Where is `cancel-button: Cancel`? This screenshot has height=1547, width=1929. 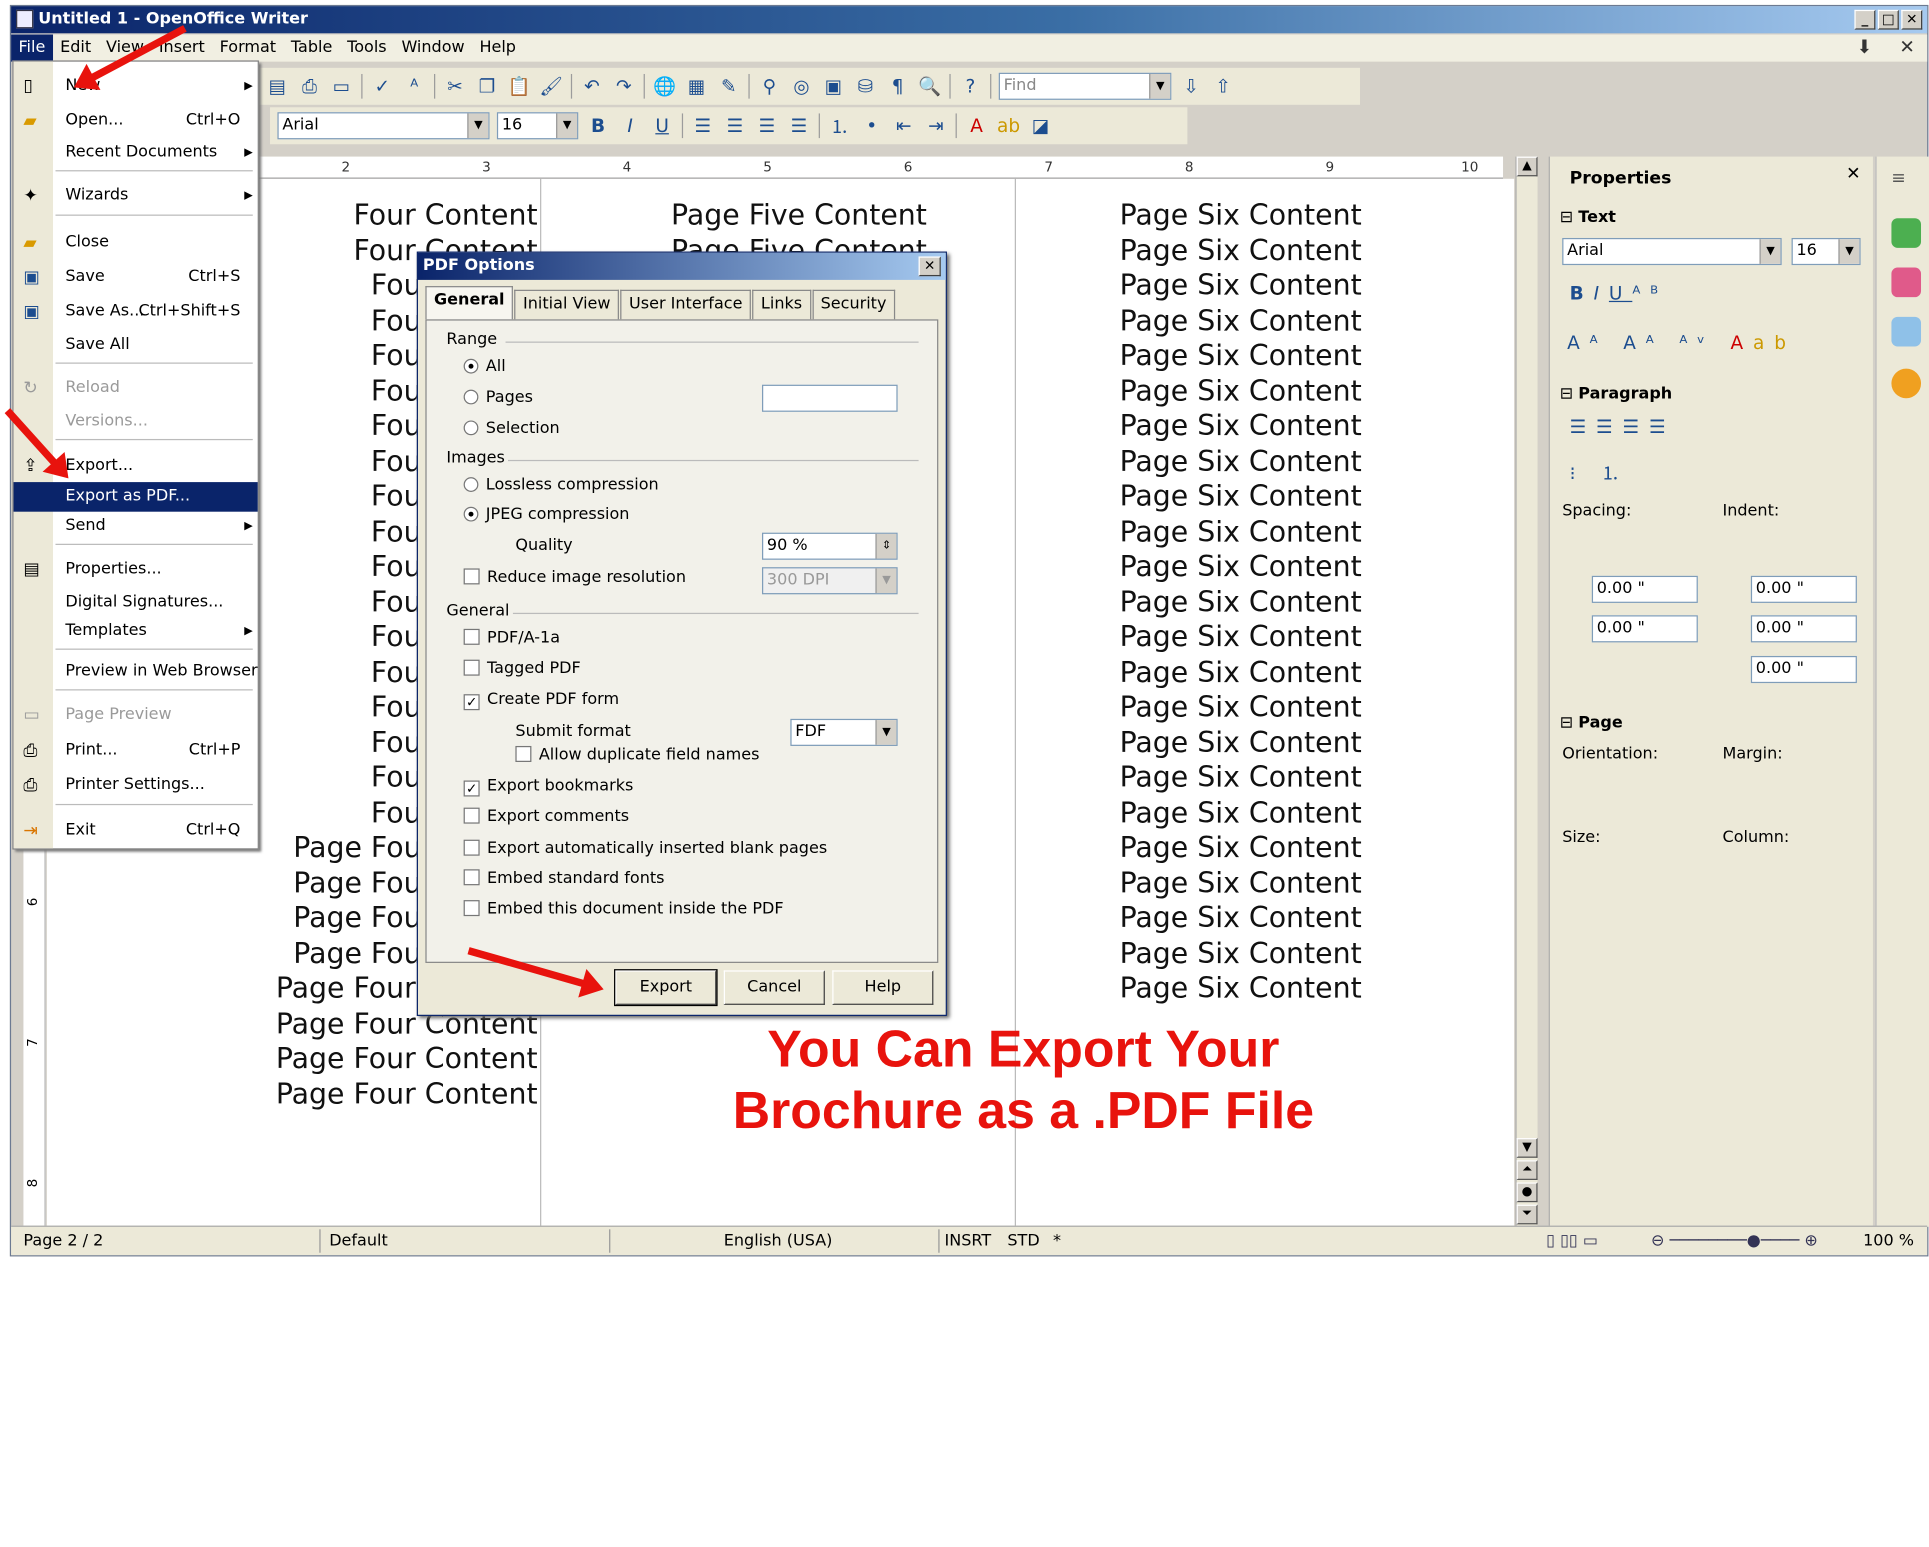 cancel-button: Cancel is located at coordinates (774, 987).